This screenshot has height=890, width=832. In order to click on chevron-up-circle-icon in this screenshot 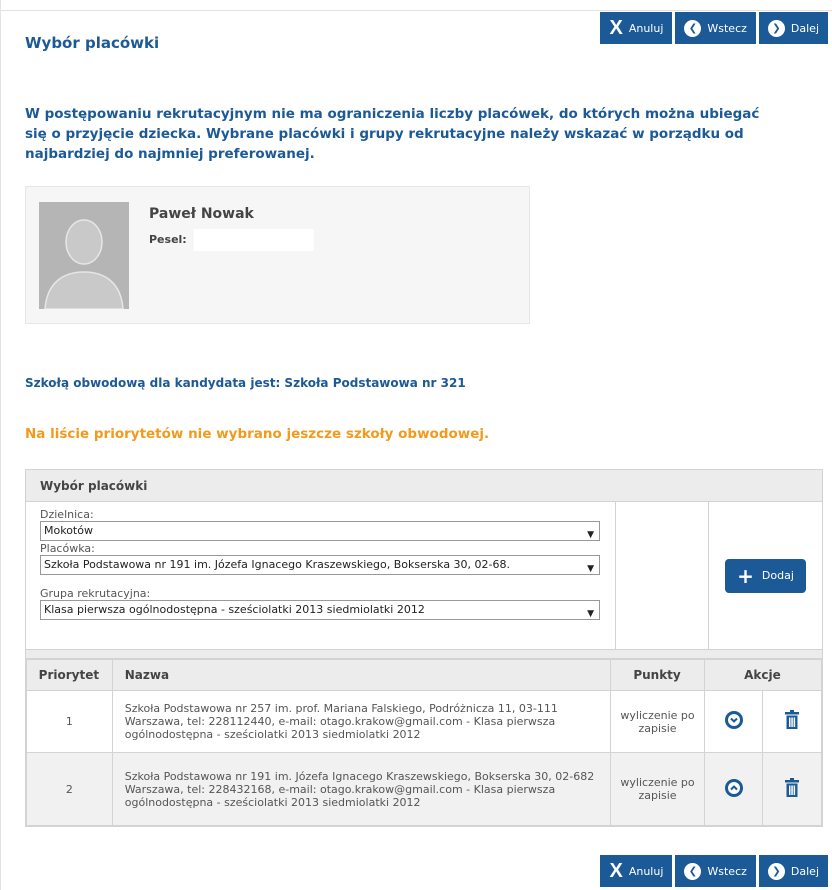, I will do `click(733, 787)`.